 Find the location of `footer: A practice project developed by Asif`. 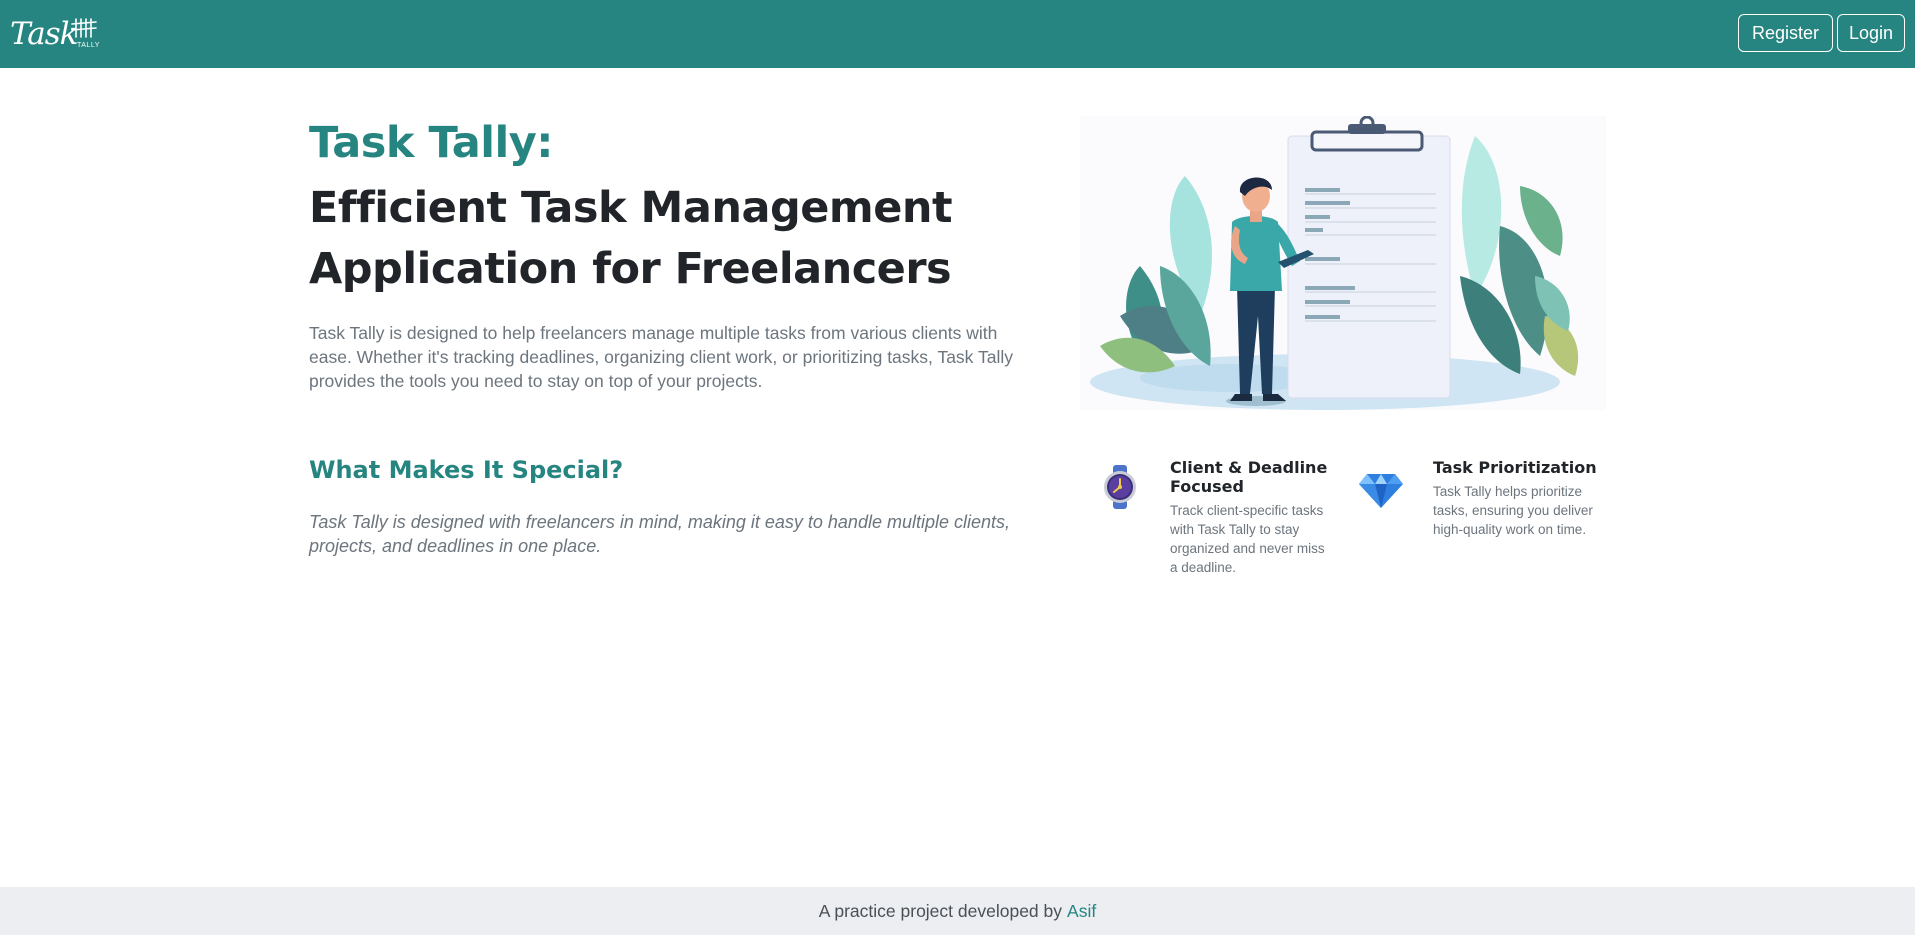

footer: A practice project developed by Asif is located at coordinates (957, 911).